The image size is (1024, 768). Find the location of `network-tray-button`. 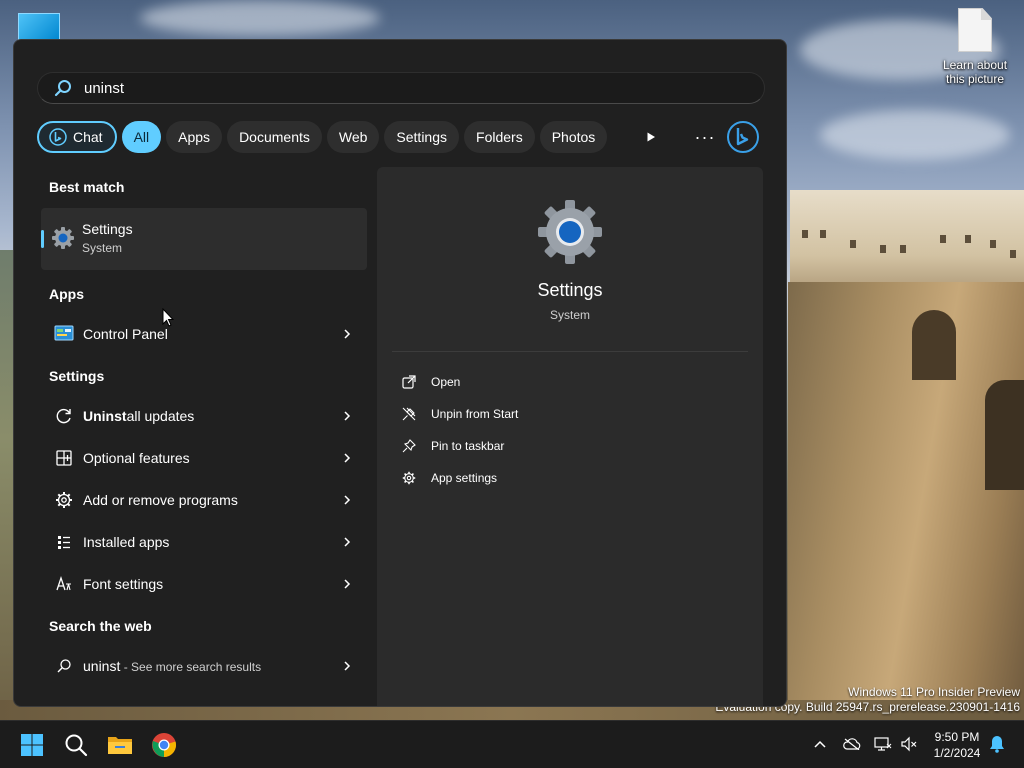

network-tray-button is located at coordinates (883, 744).